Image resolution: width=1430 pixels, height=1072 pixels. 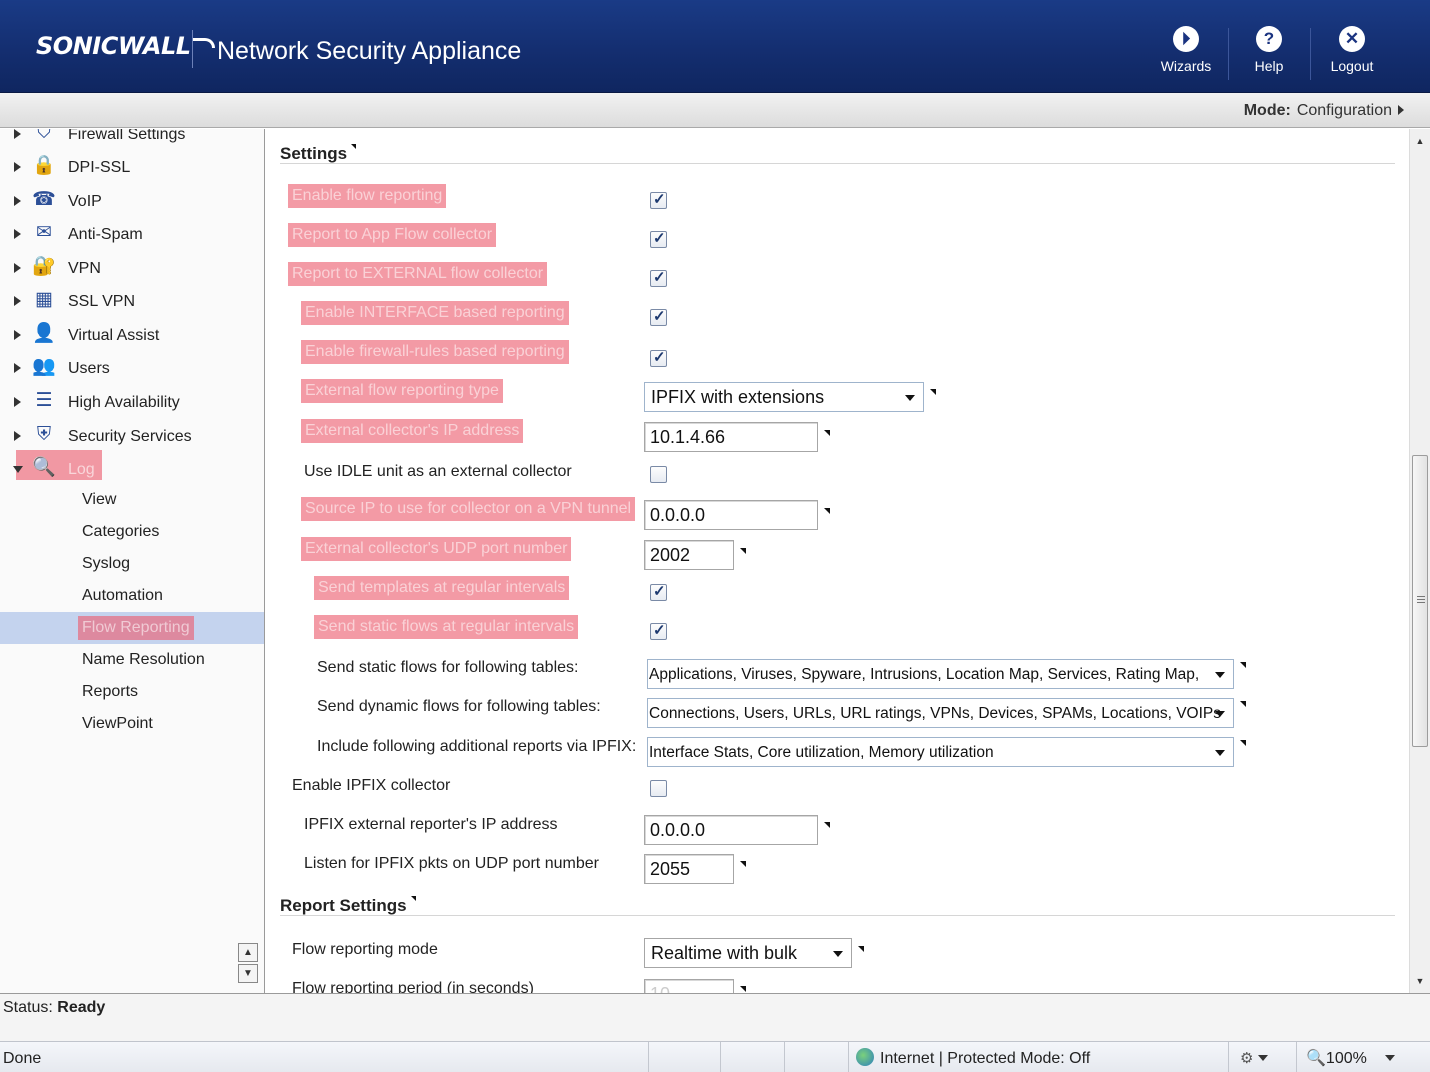 I want to click on idle-unit-checkbox, so click(x=658, y=474).